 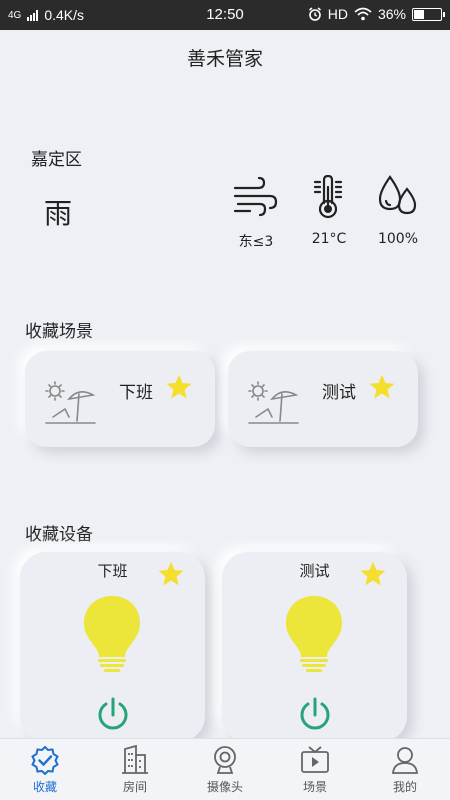 I want to click on weather-location: 嘉定区, so click(x=56, y=160).